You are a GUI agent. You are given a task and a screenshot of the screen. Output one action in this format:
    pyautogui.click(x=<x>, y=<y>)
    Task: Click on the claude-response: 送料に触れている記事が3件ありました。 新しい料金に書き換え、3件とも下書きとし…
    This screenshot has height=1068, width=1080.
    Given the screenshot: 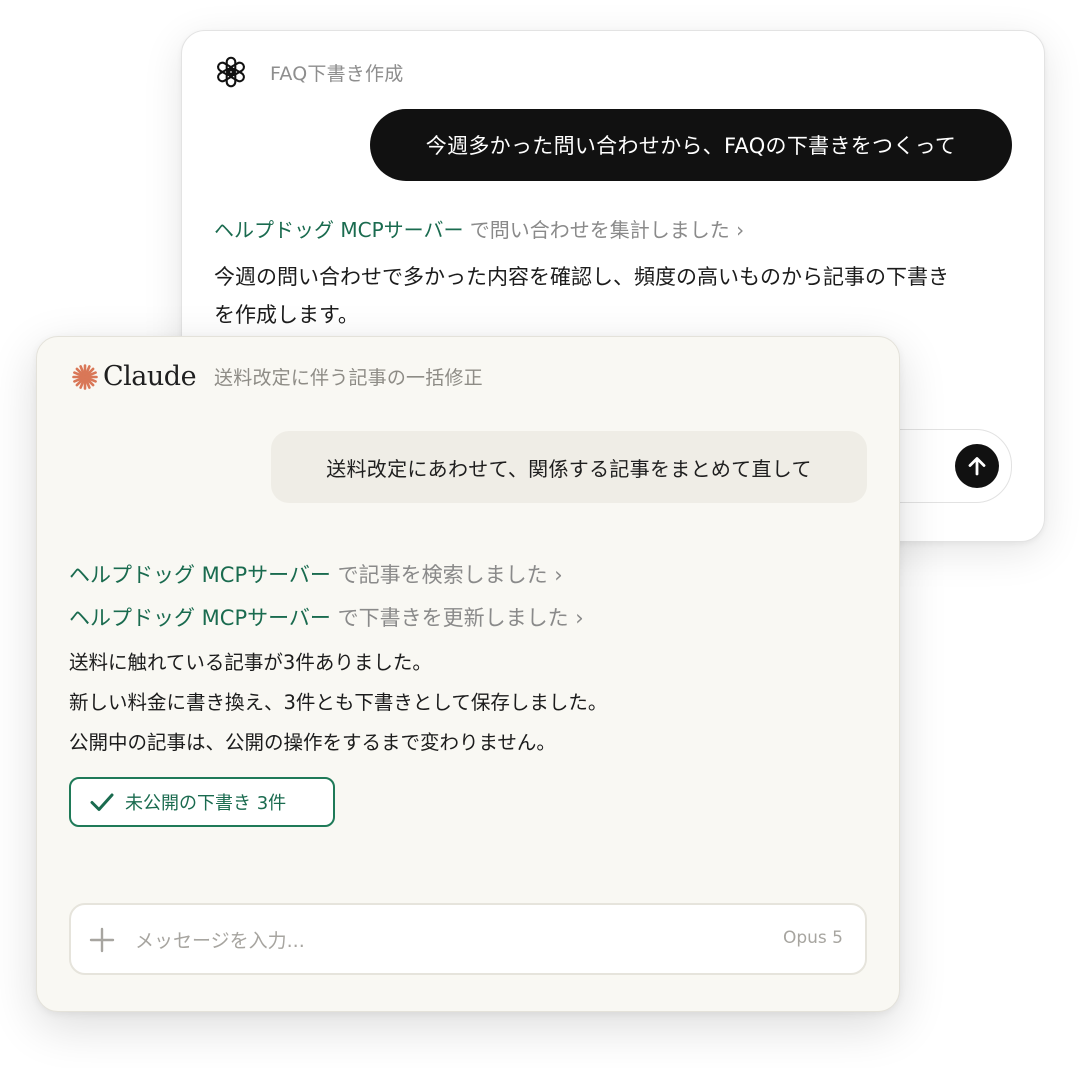 What is the action you would take?
    pyautogui.click(x=338, y=703)
    